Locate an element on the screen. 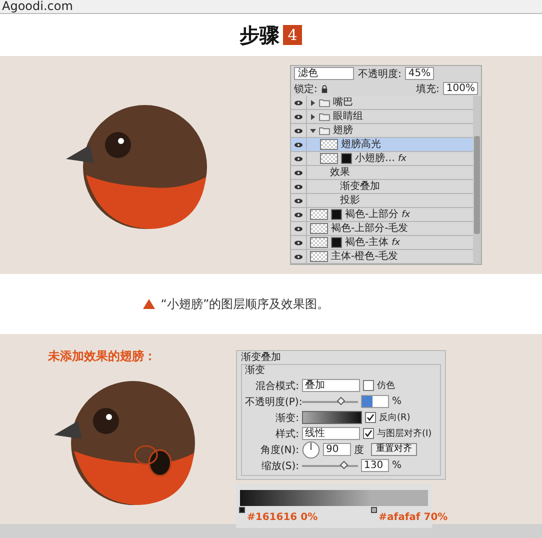 Image resolution: width=542 pixels, height=538 pixels. layer-name: 眼睛组 is located at coordinates (348, 116).